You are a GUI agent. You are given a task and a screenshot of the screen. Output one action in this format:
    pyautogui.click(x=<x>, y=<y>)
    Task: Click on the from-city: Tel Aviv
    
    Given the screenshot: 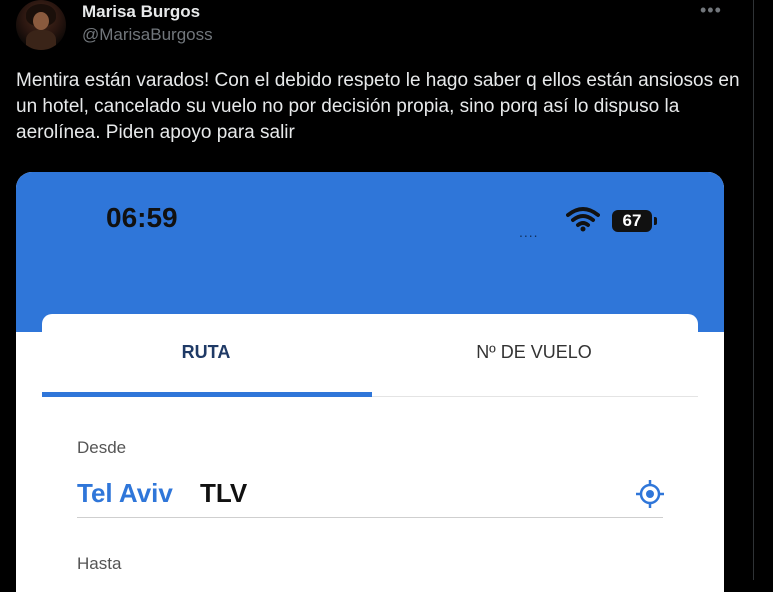 What is the action you would take?
    pyautogui.click(x=125, y=493)
    